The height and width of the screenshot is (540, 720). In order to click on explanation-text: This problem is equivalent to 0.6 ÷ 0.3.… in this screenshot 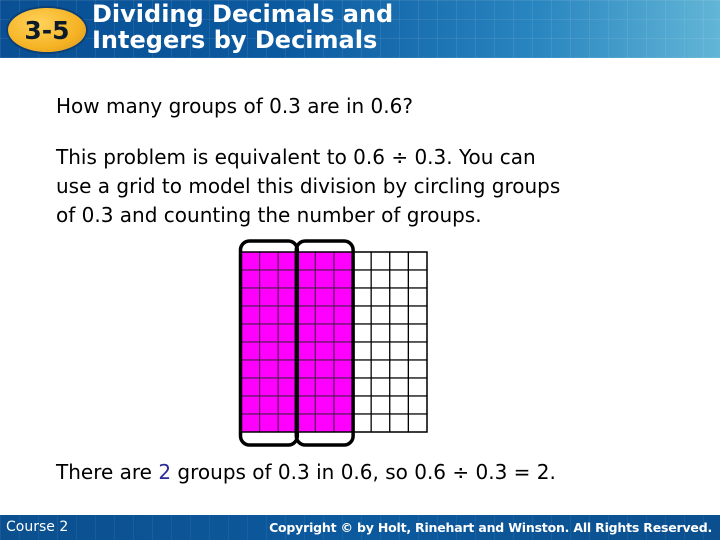, I will do `click(376, 186)`.